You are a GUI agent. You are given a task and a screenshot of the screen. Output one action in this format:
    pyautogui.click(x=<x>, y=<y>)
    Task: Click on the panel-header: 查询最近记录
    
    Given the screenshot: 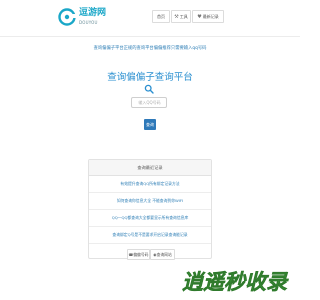 What is the action you would take?
    pyautogui.click(x=150, y=168)
    